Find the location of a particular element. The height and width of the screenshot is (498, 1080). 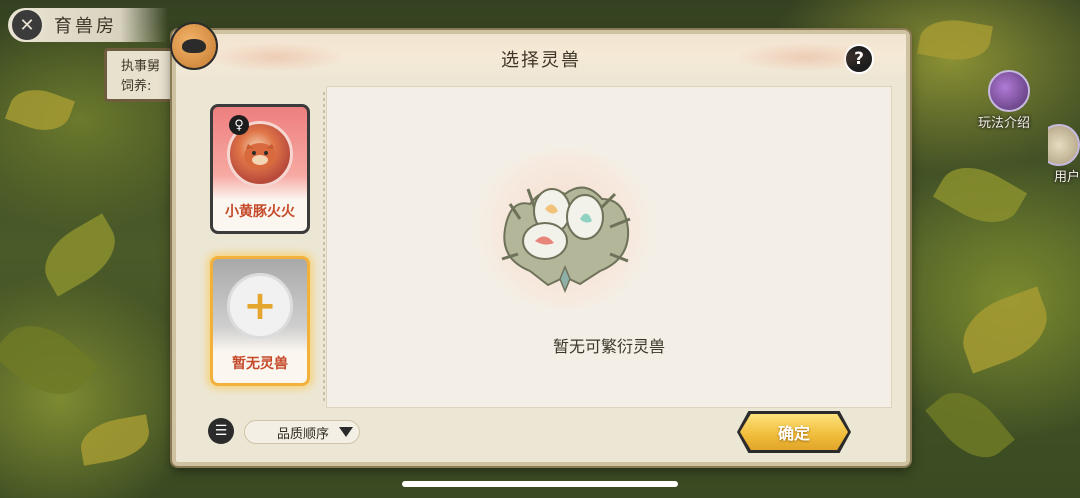

filter-button: ☰ is located at coordinates (221, 431).